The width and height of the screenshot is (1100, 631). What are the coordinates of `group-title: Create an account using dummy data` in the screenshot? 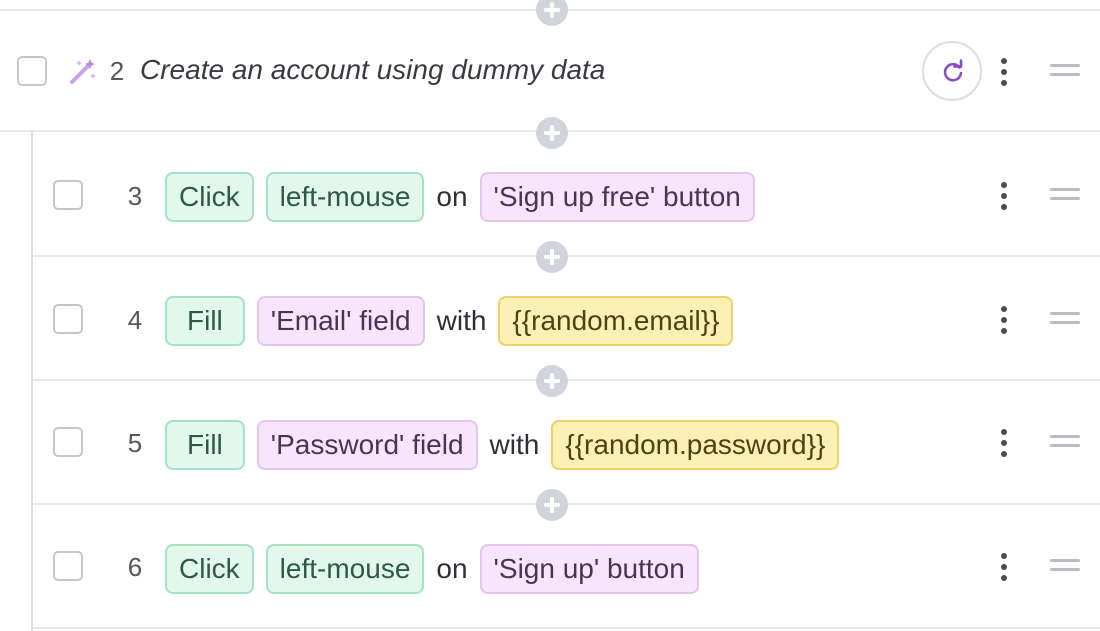 It's located at (372, 70).